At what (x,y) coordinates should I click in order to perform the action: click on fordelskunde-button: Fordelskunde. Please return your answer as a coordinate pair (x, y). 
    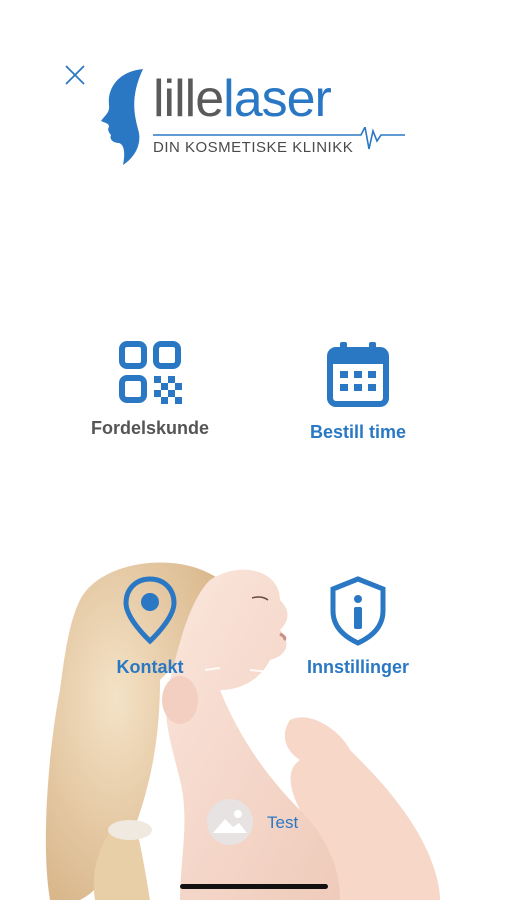
    Looking at the image, I should click on (150, 405).